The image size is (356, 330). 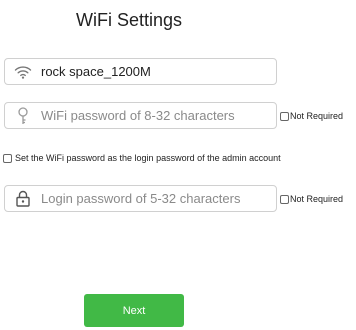 I want to click on wifi-password-input, so click(x=156, y=115).